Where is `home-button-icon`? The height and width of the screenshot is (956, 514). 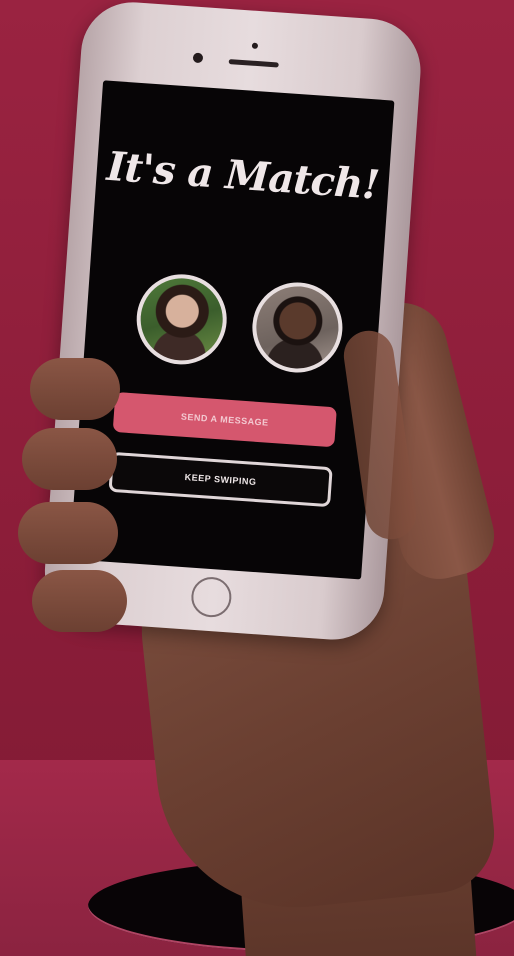 home-button-icon is located at coordinates (211, 597).